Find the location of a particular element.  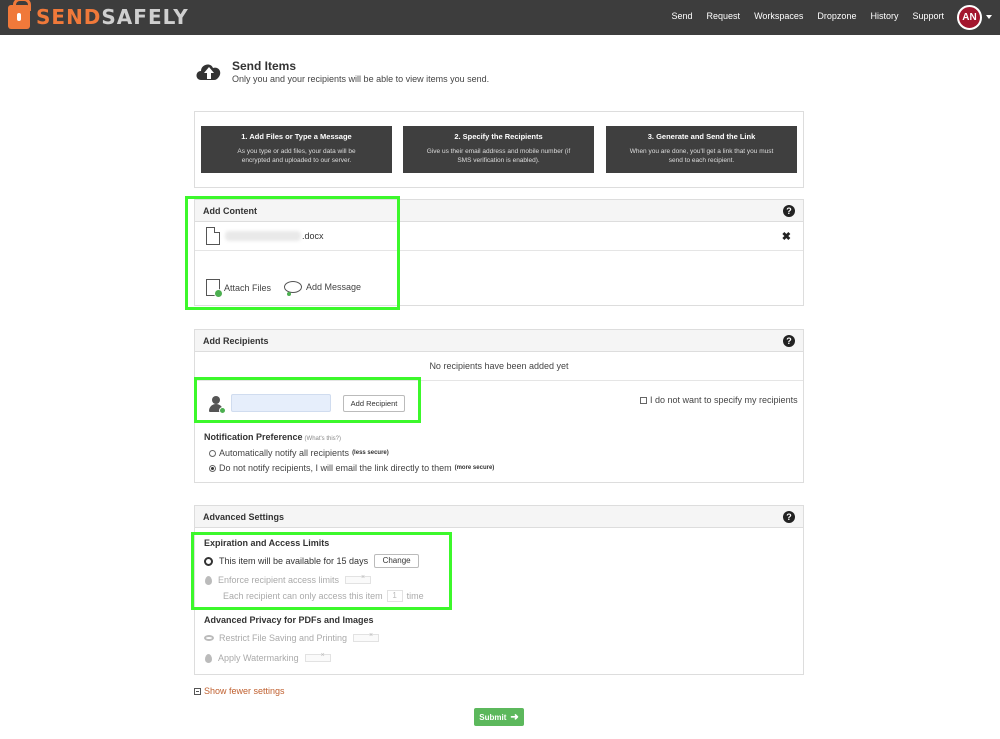

nav-request: Request is located at coordinates (724, 16).